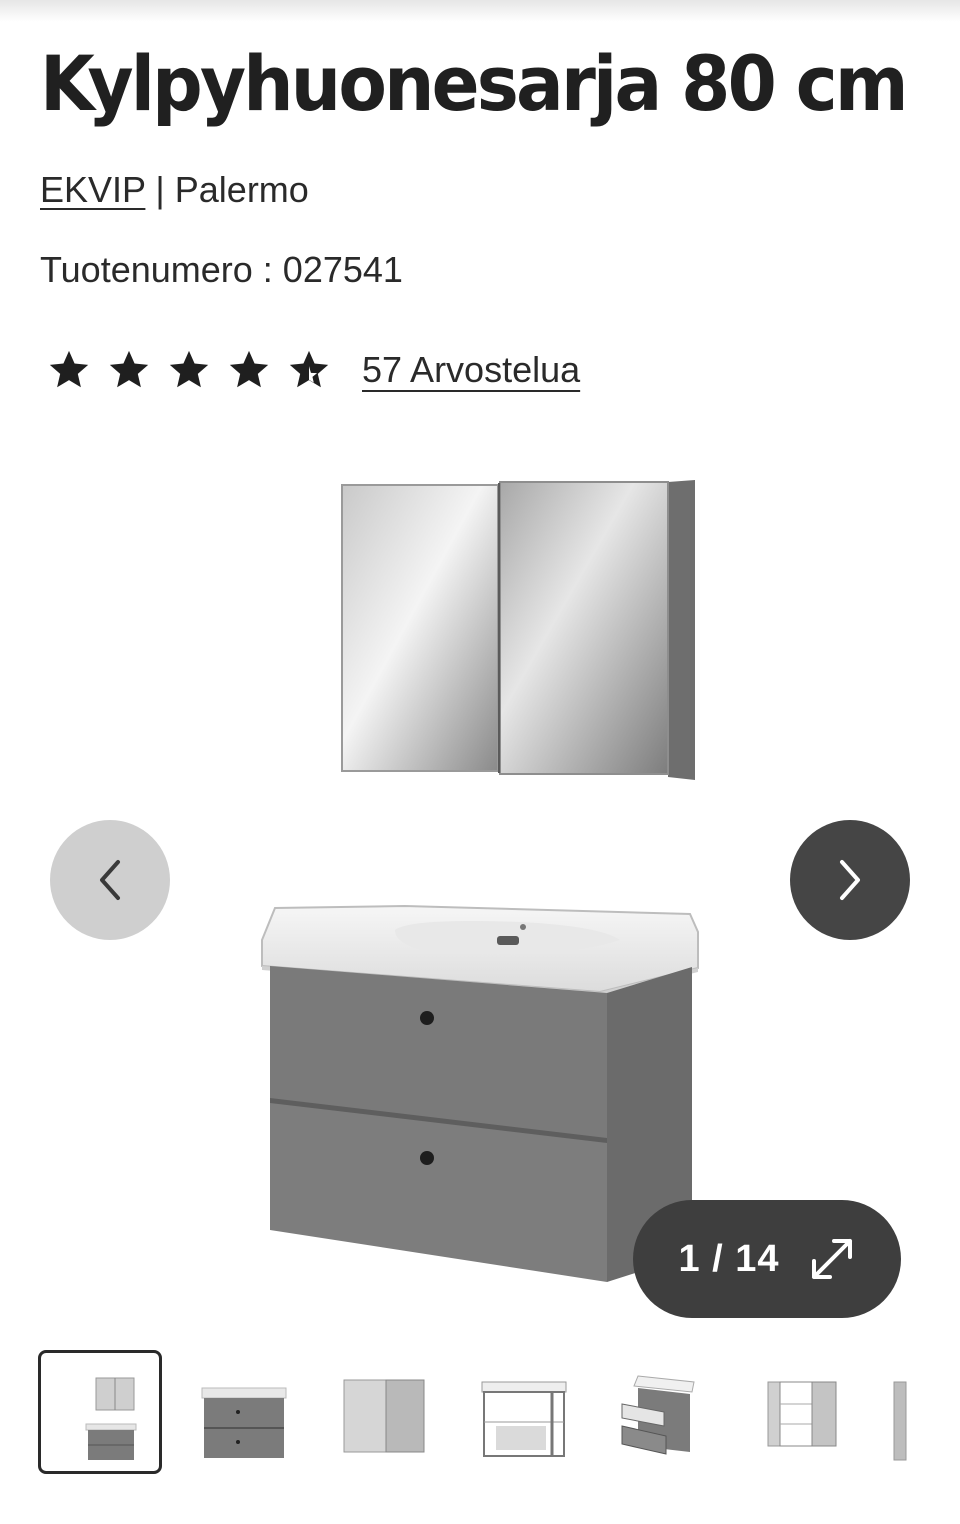 The height and width of the screenshot is (1524, 960). What do you see at coordinates (918, 1412) in the screenshot?
I see `thumbnail-partial` at bounding box center [918, 1412].